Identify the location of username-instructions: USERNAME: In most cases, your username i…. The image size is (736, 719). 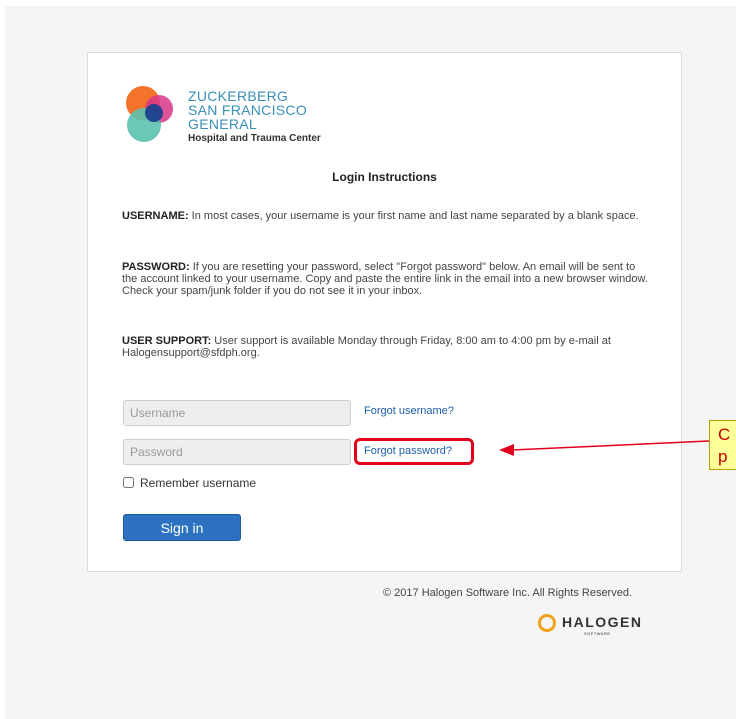
(387, 216).